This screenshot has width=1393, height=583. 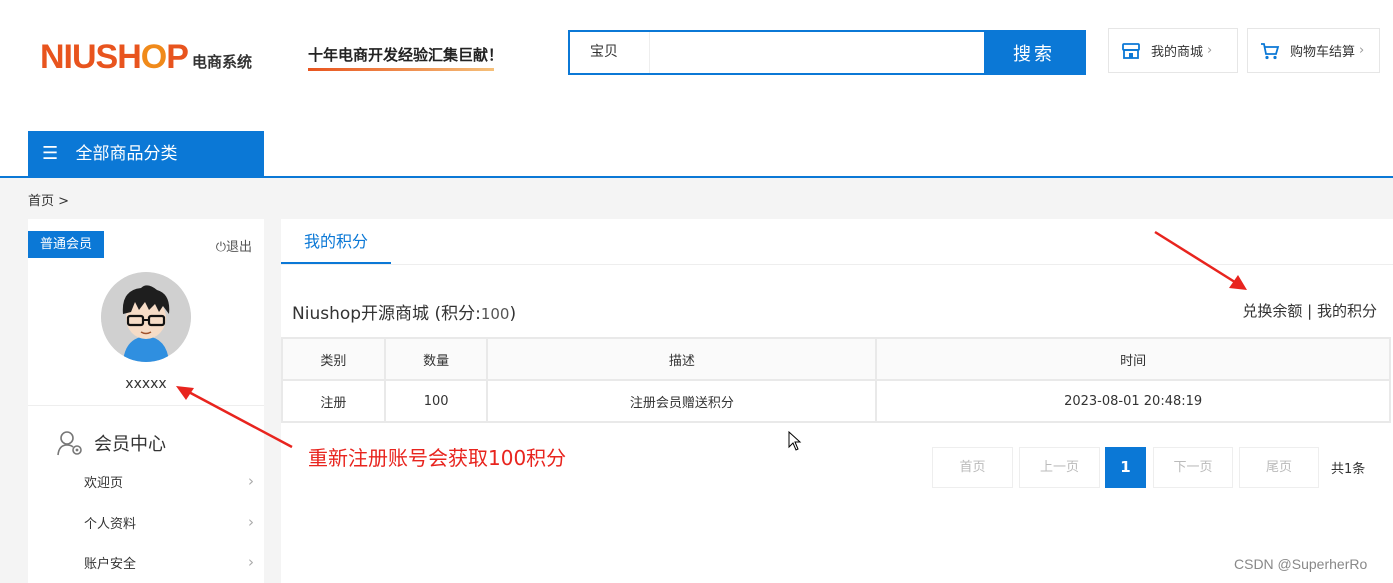 What do you see at coordinates (1034, 52) in the screenshot?
I see `search-button: 搜索` at bounding box center [1034, 52].